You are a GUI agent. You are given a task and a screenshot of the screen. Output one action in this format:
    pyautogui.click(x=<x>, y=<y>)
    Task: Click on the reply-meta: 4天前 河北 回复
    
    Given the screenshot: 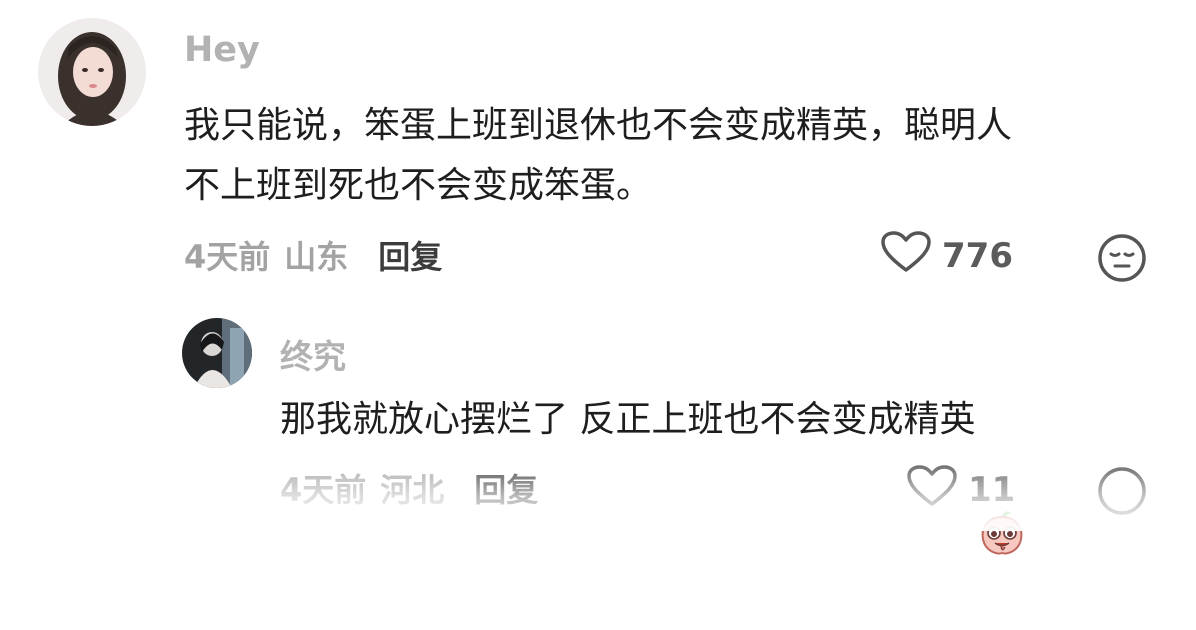 What is the action you would take?
    pyautogui.click(x=409, y=488)
    